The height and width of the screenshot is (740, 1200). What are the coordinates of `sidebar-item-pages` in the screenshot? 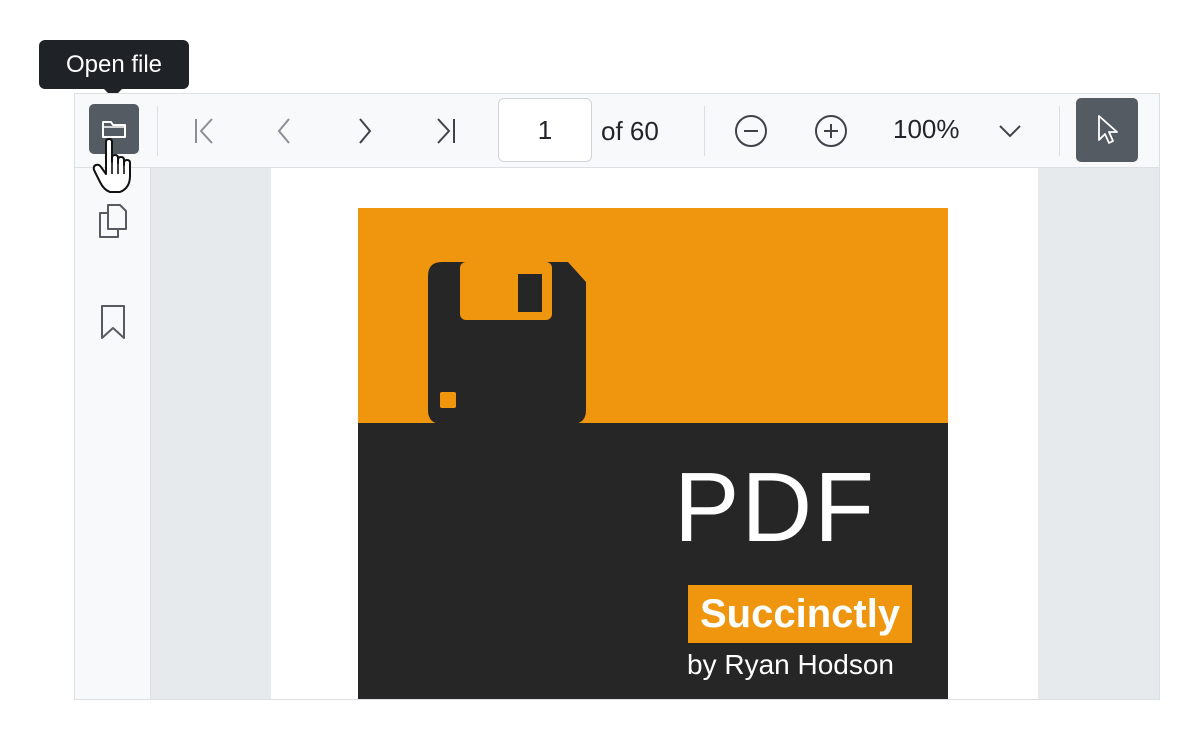 It's located at (113, 221).